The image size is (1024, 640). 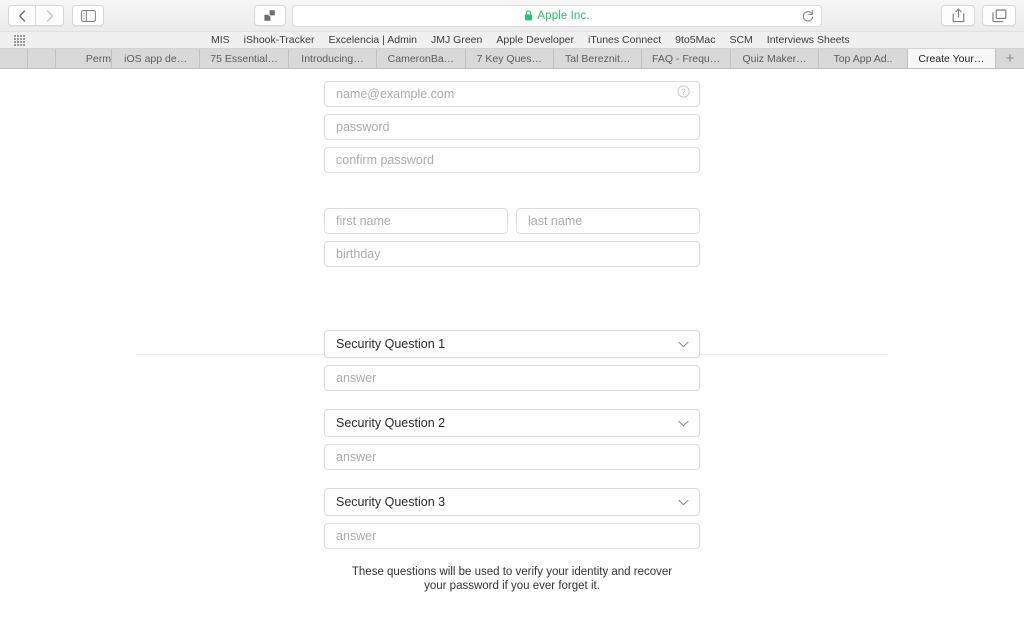 What do you see at coordinates (563, 15) in the screenshot?
I see `address-bar-title: Apple Inc.` at bounding box center [563, 15].